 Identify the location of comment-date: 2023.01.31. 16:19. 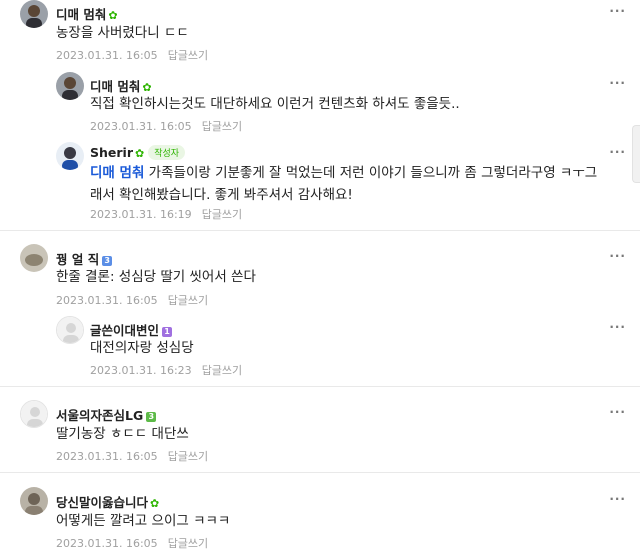
(141, 214).